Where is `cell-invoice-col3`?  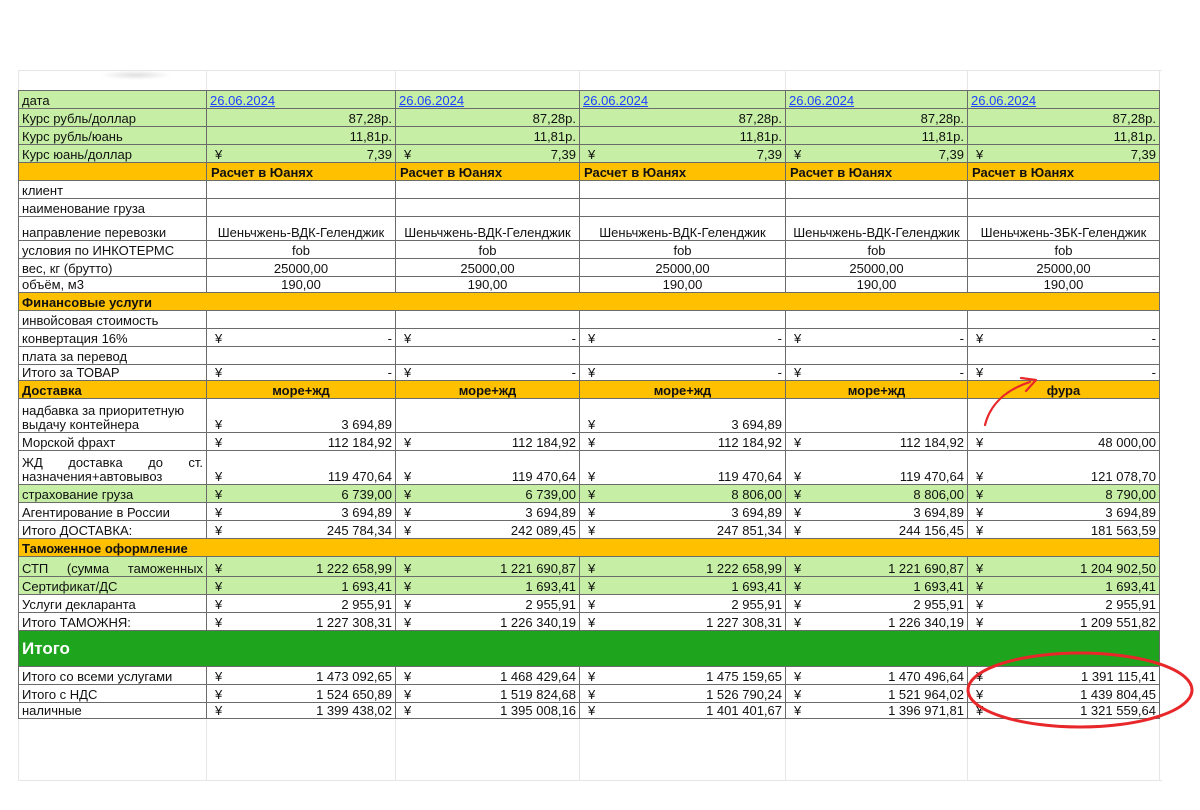 cell-invoice-col3 is located at coordinates (682, 319).